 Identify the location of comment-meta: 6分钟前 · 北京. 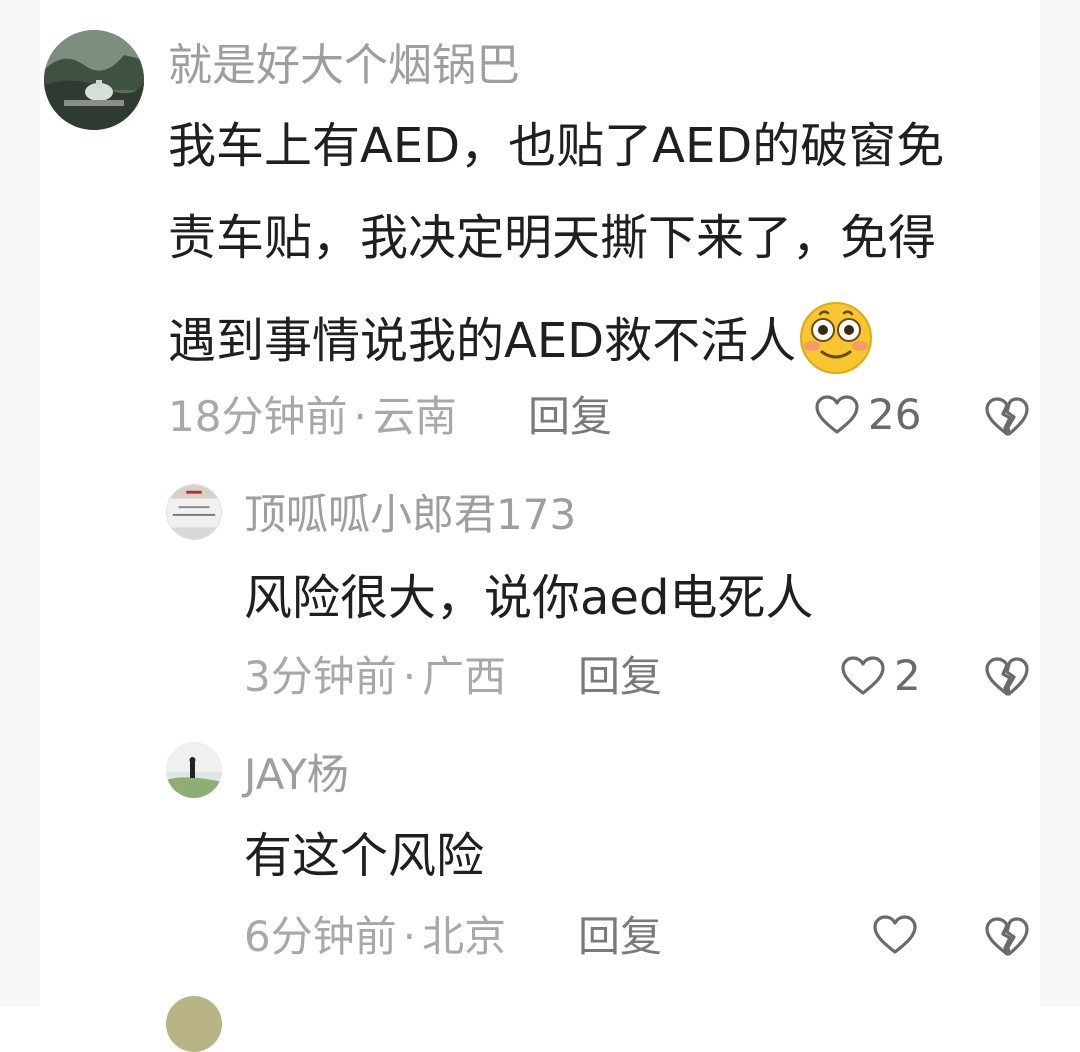
(375, 937).